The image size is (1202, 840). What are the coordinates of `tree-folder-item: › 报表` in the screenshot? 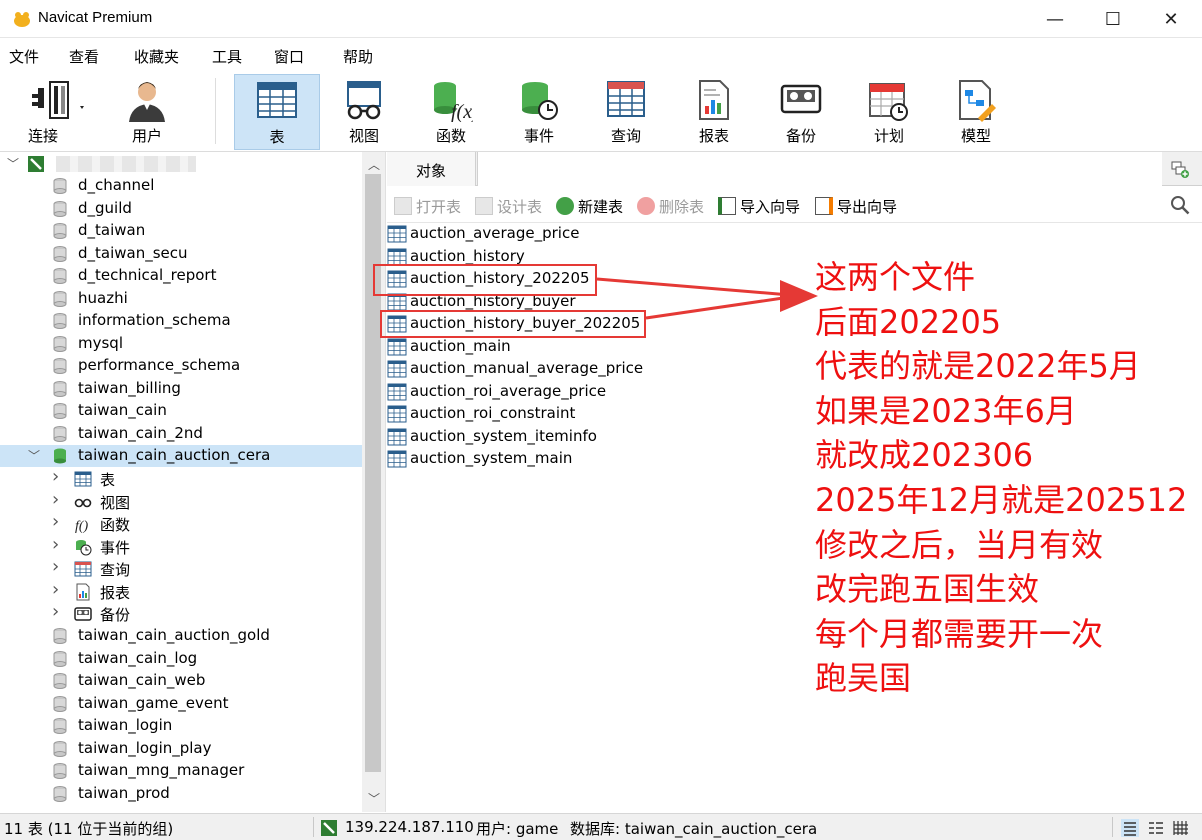 It's located at (181, 591).